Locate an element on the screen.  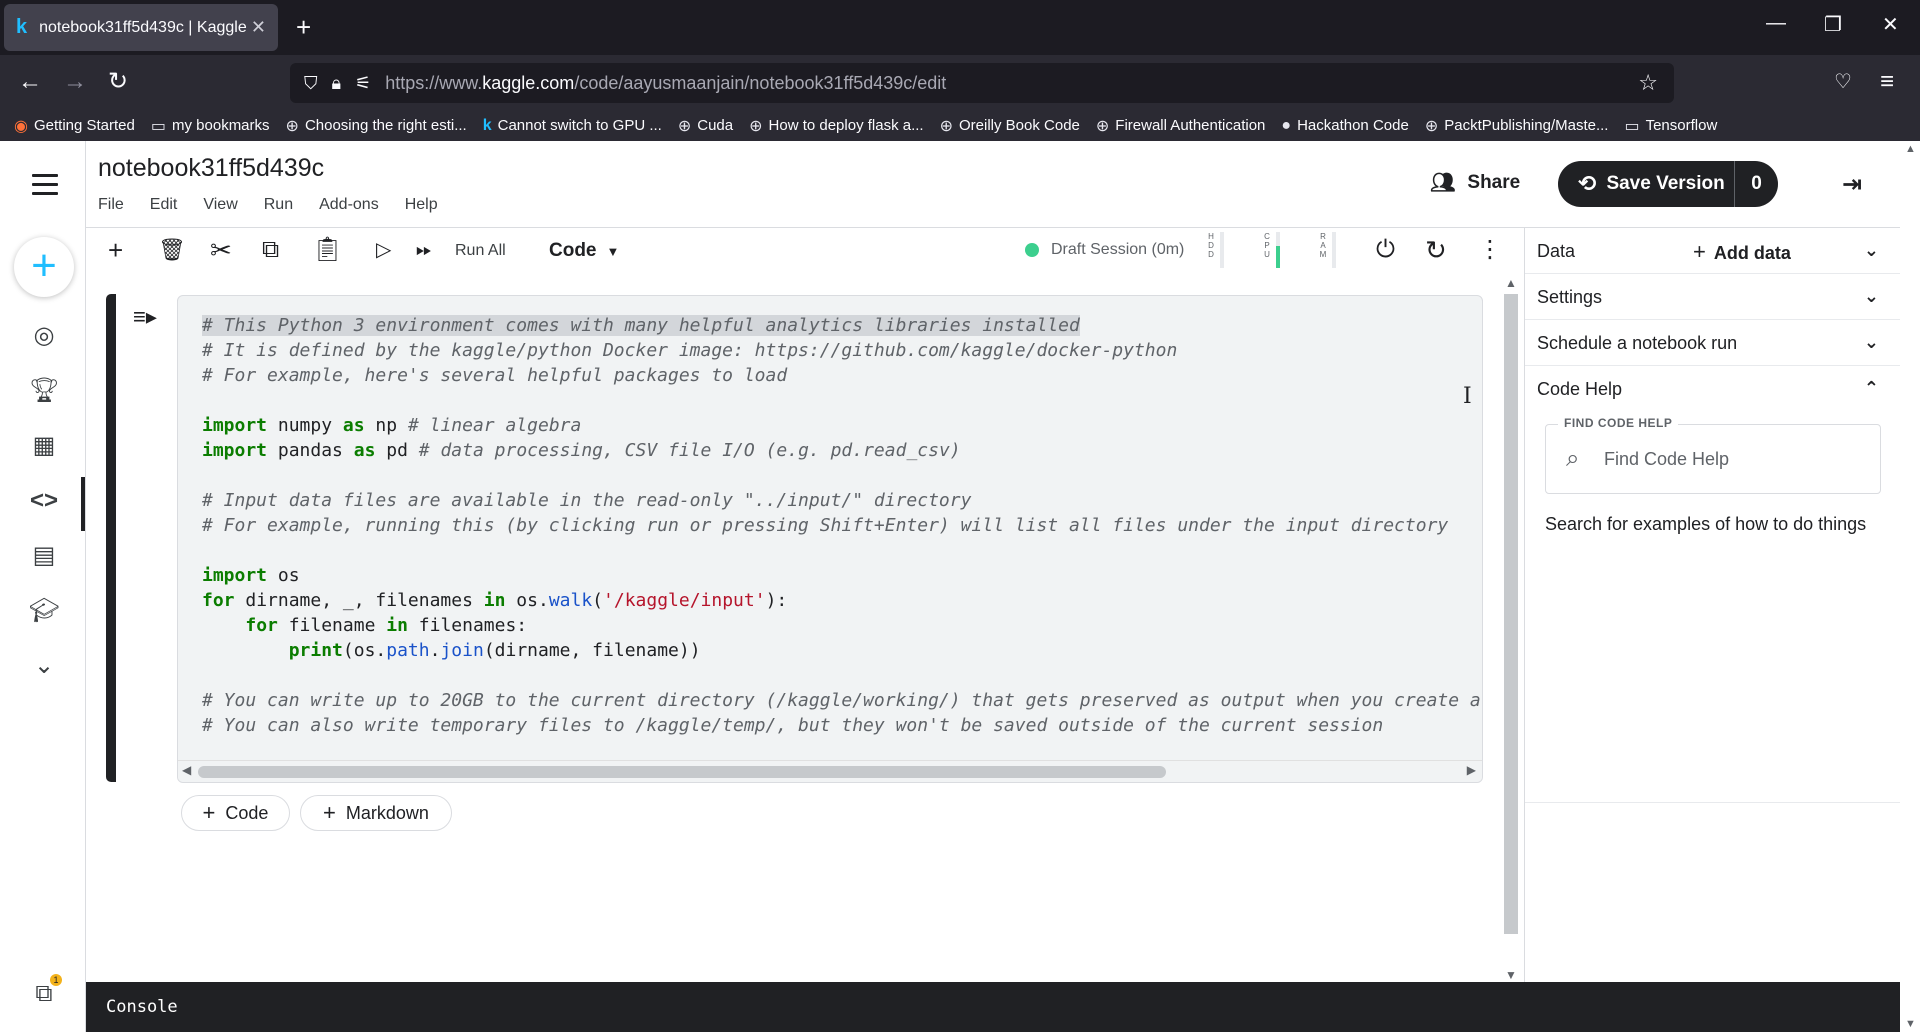
restore-window-icon: ❐ is located at coordinates (1833, 24).